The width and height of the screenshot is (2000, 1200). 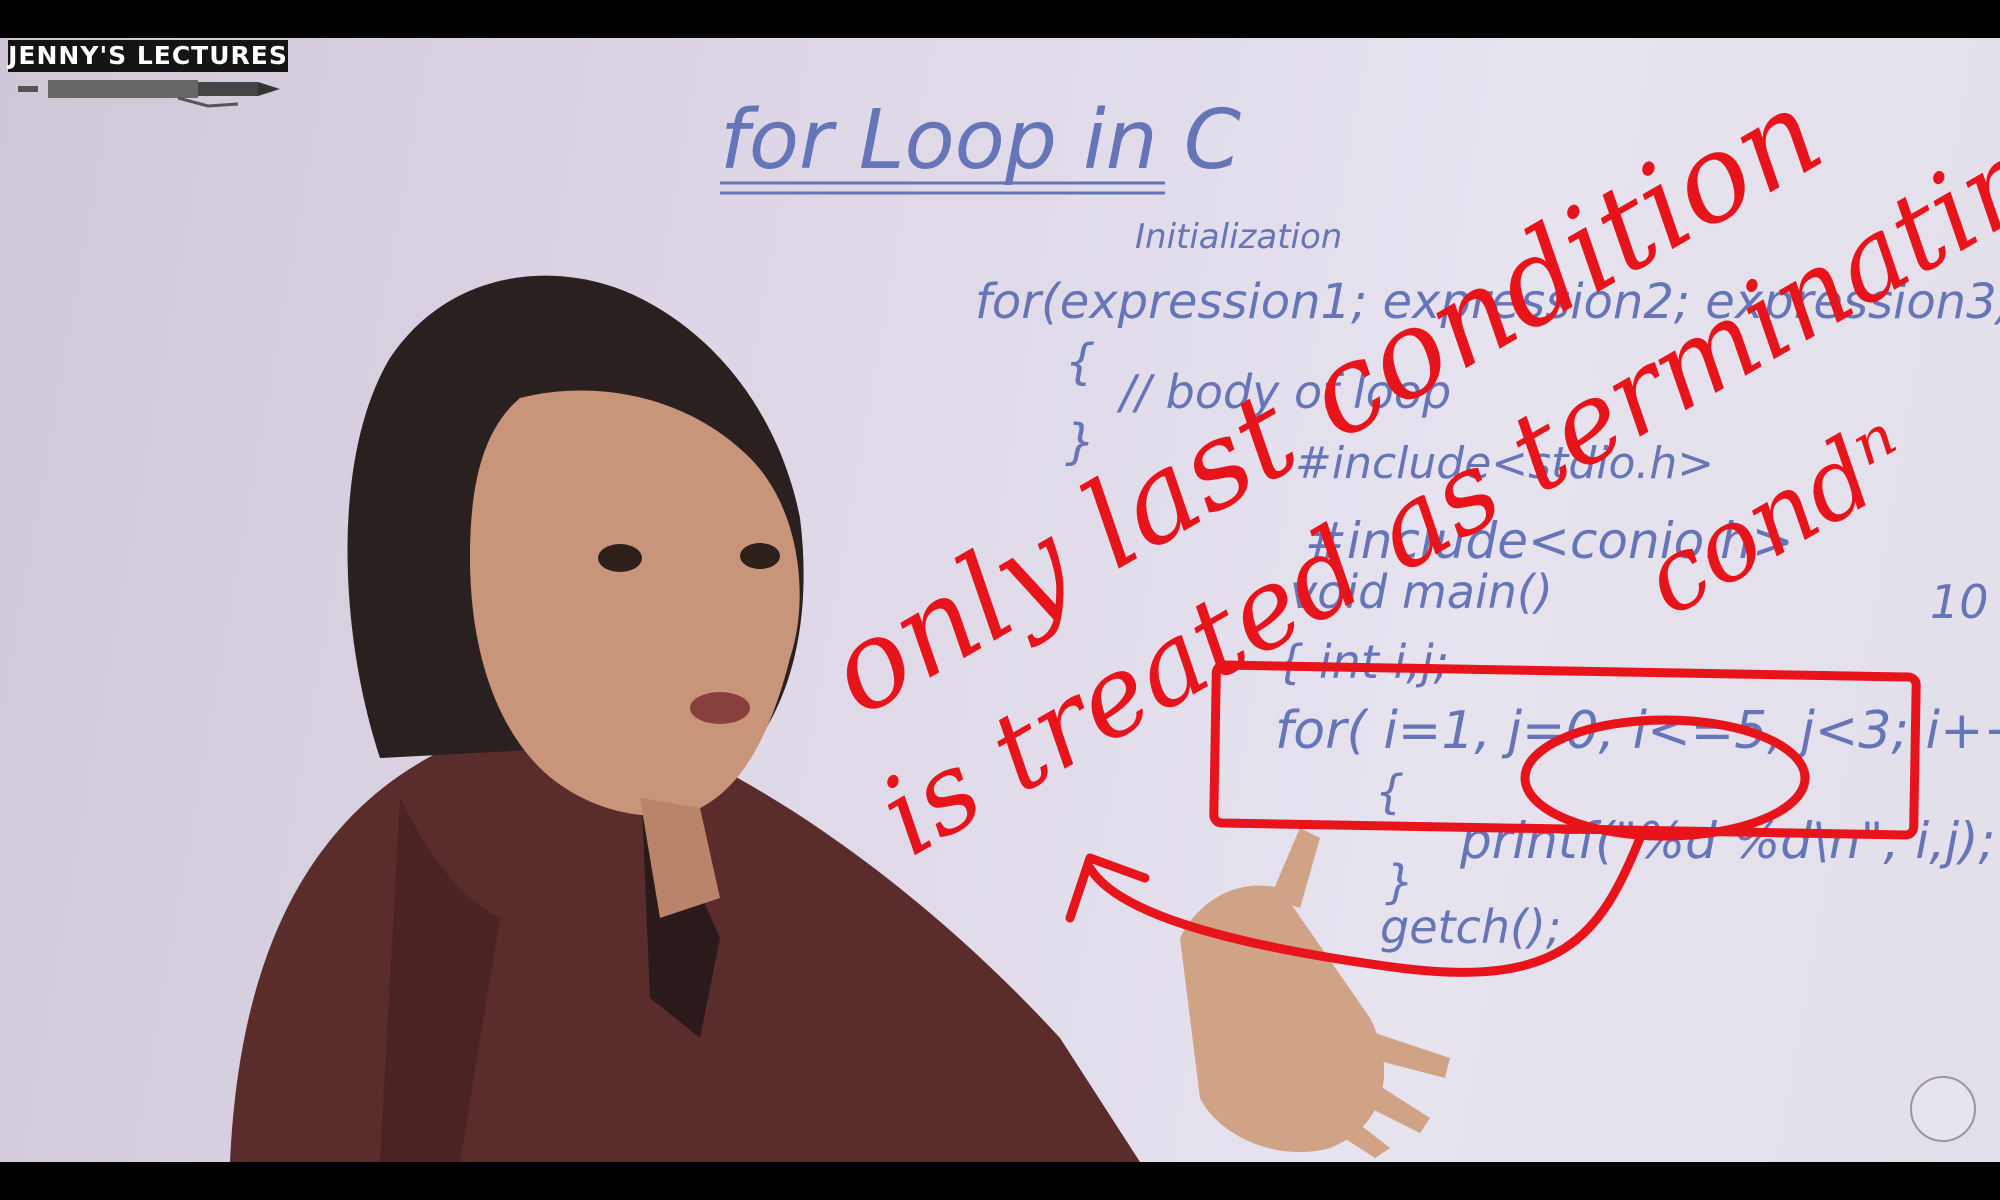 I want to click on board-title: for Loop in C, so click(x=980, y=140).